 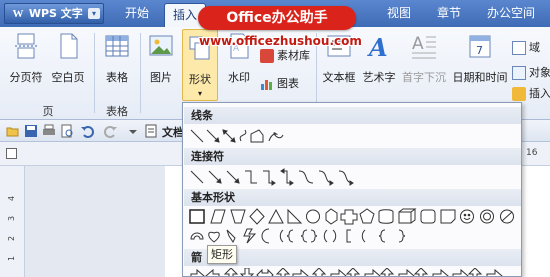 What do you see at coordinates (352, 197) in the screenshot?
I see `section-basic-shapes-header: 基本形状` at bounding box center [352, 197].